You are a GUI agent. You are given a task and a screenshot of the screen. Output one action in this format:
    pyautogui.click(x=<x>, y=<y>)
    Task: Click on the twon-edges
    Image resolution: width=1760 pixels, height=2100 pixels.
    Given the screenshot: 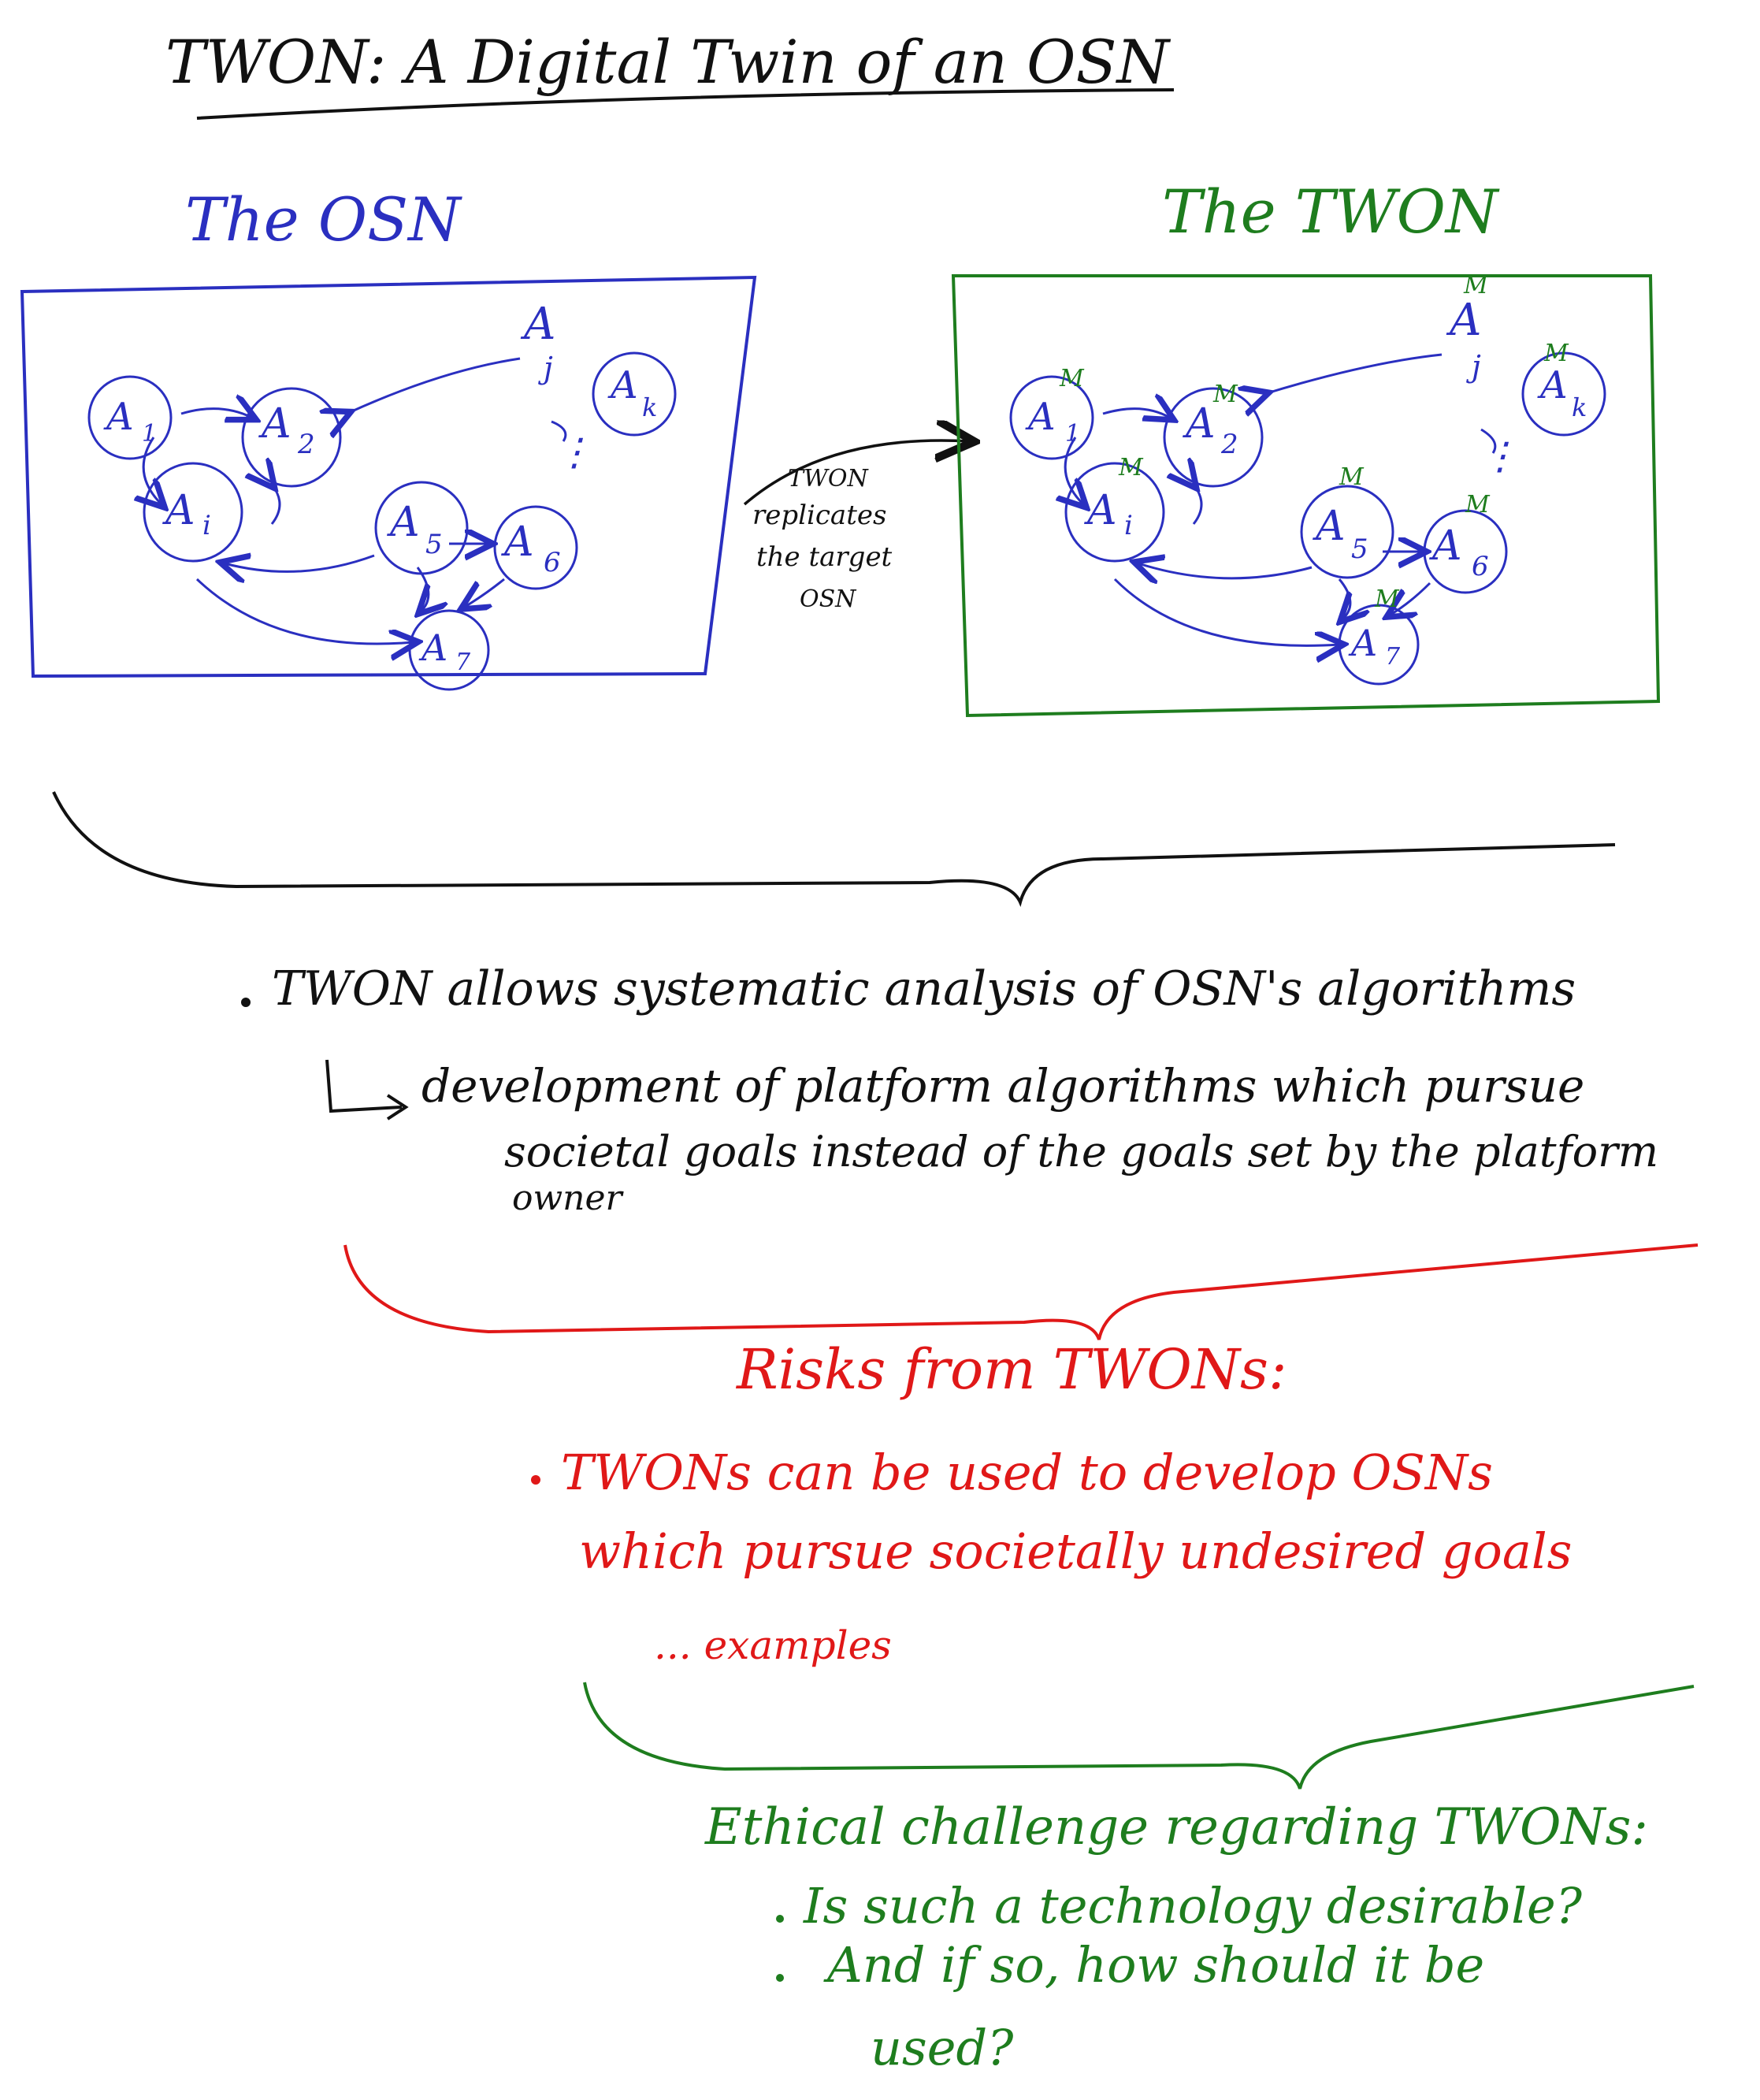 What is the action you would take?
    pyautogui.click(x=1281, y=499)
    